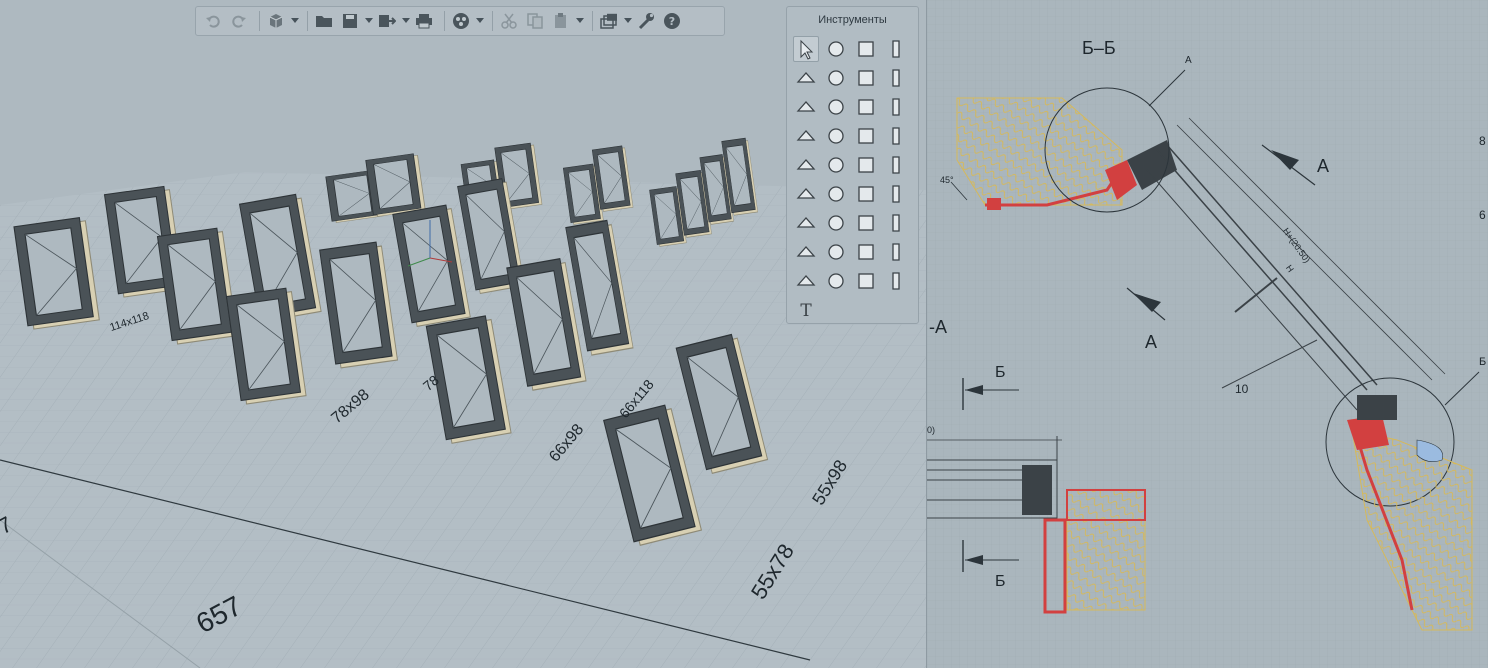 This screenshot has width=1488, height=668. What do you see at coordinates (1099, 48) in the screenshot?
I see `section-title: Б–Б` at bounding box center [1099, 48].